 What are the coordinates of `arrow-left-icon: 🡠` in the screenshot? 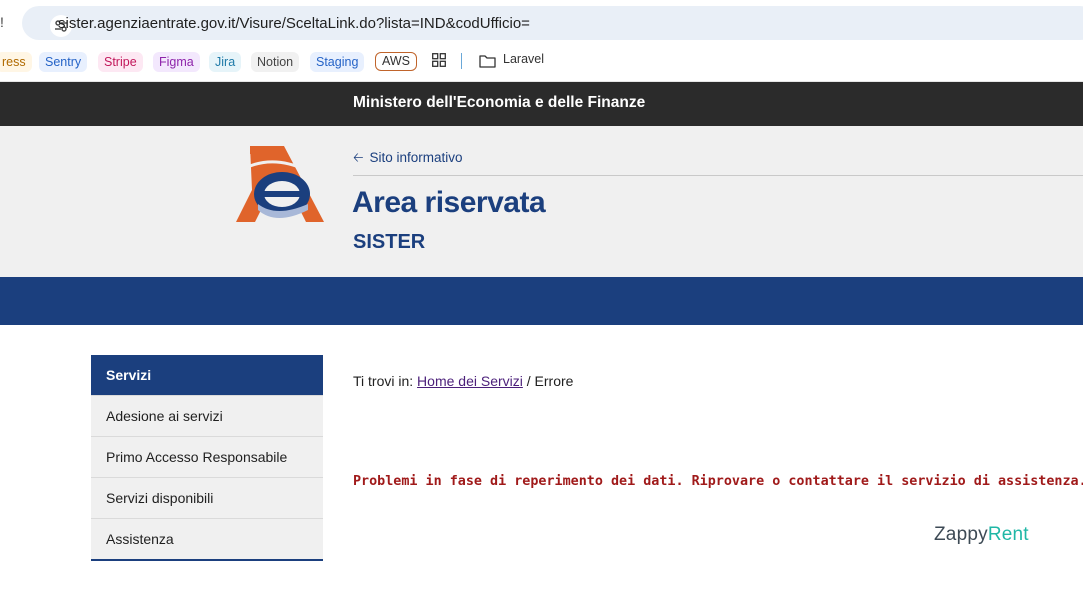 It's located at (358, 157).